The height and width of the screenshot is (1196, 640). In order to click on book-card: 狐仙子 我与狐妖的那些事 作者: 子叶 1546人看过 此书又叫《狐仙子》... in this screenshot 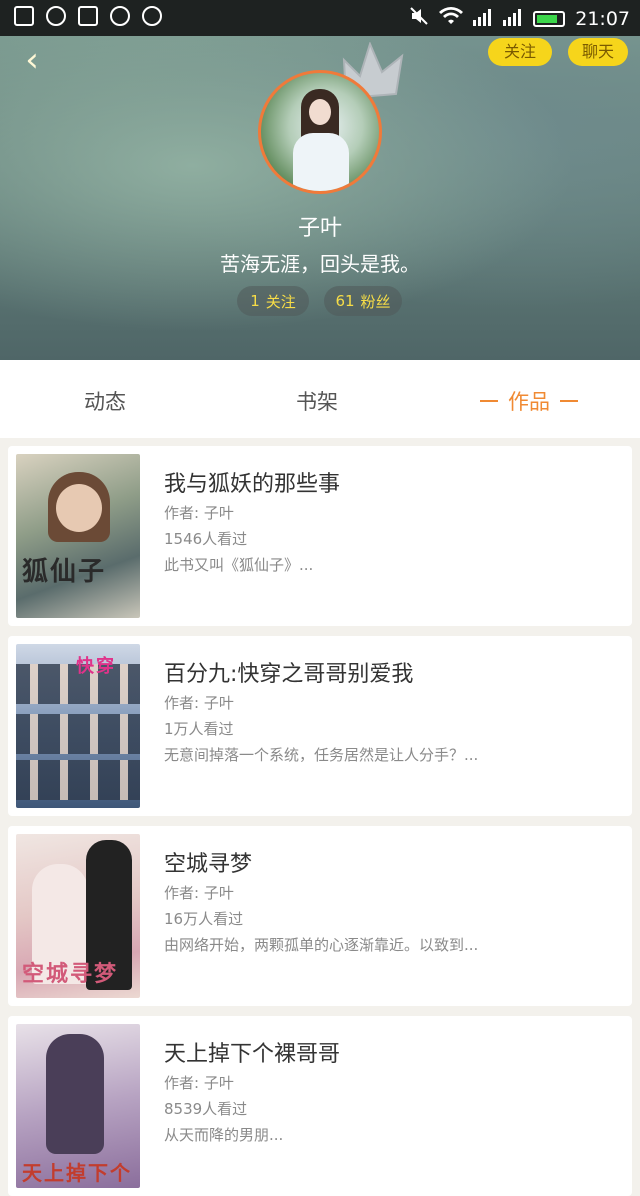, I will do `click(320, 536)`.